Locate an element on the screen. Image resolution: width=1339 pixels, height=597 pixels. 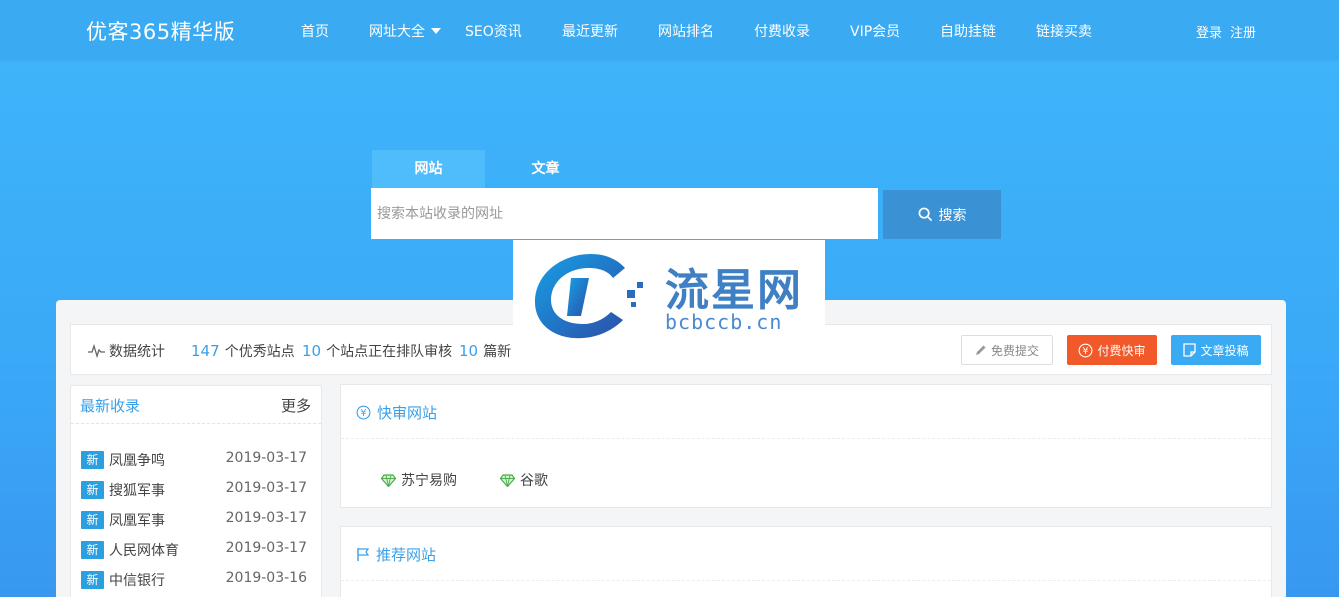
fast-site-link: 苏宁易购 is located at coordinates (419, 480).